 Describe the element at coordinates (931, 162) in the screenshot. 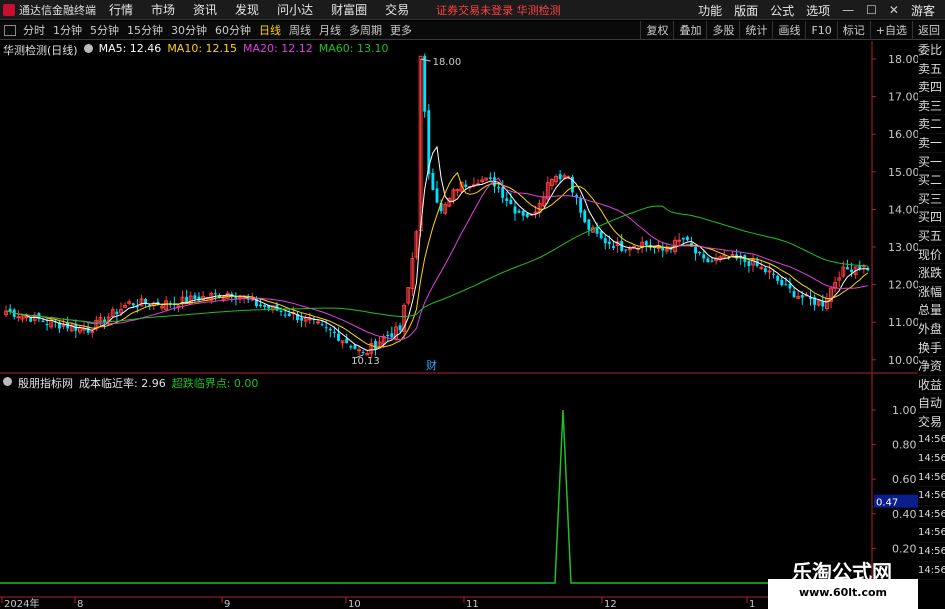

I see `side-panel-item: 买一` at that location.